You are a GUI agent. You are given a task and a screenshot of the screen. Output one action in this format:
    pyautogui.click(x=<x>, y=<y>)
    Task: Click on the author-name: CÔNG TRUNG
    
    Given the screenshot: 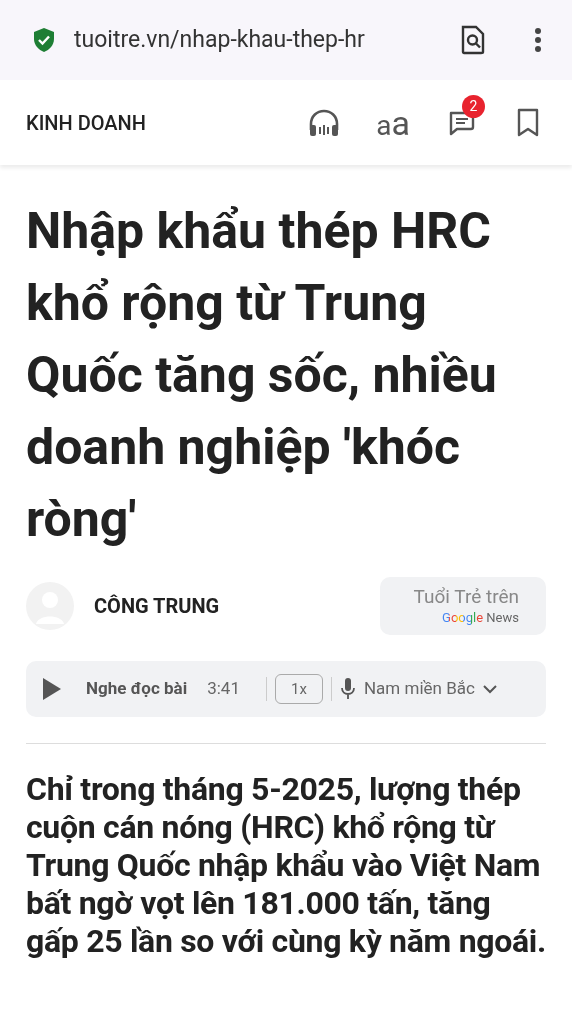 What is the action you would take?
    pyautogui.click(x=237, y=606)
    